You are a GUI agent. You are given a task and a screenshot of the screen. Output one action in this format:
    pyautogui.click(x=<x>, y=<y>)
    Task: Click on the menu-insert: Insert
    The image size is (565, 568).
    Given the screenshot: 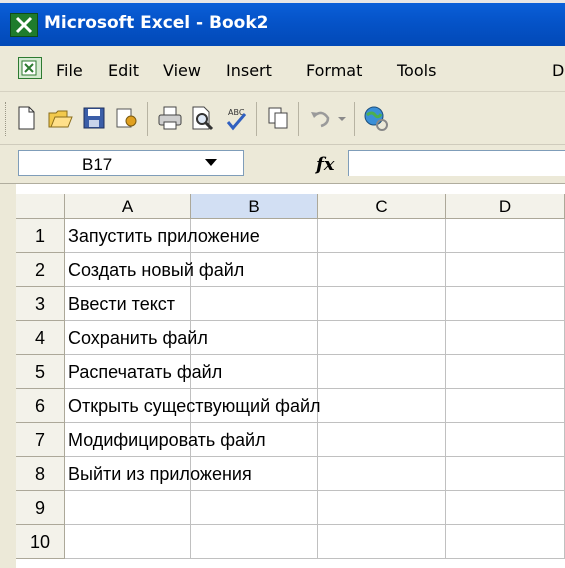 What is the action you would take?
    pyautogui.click(x=249, y=70)
    